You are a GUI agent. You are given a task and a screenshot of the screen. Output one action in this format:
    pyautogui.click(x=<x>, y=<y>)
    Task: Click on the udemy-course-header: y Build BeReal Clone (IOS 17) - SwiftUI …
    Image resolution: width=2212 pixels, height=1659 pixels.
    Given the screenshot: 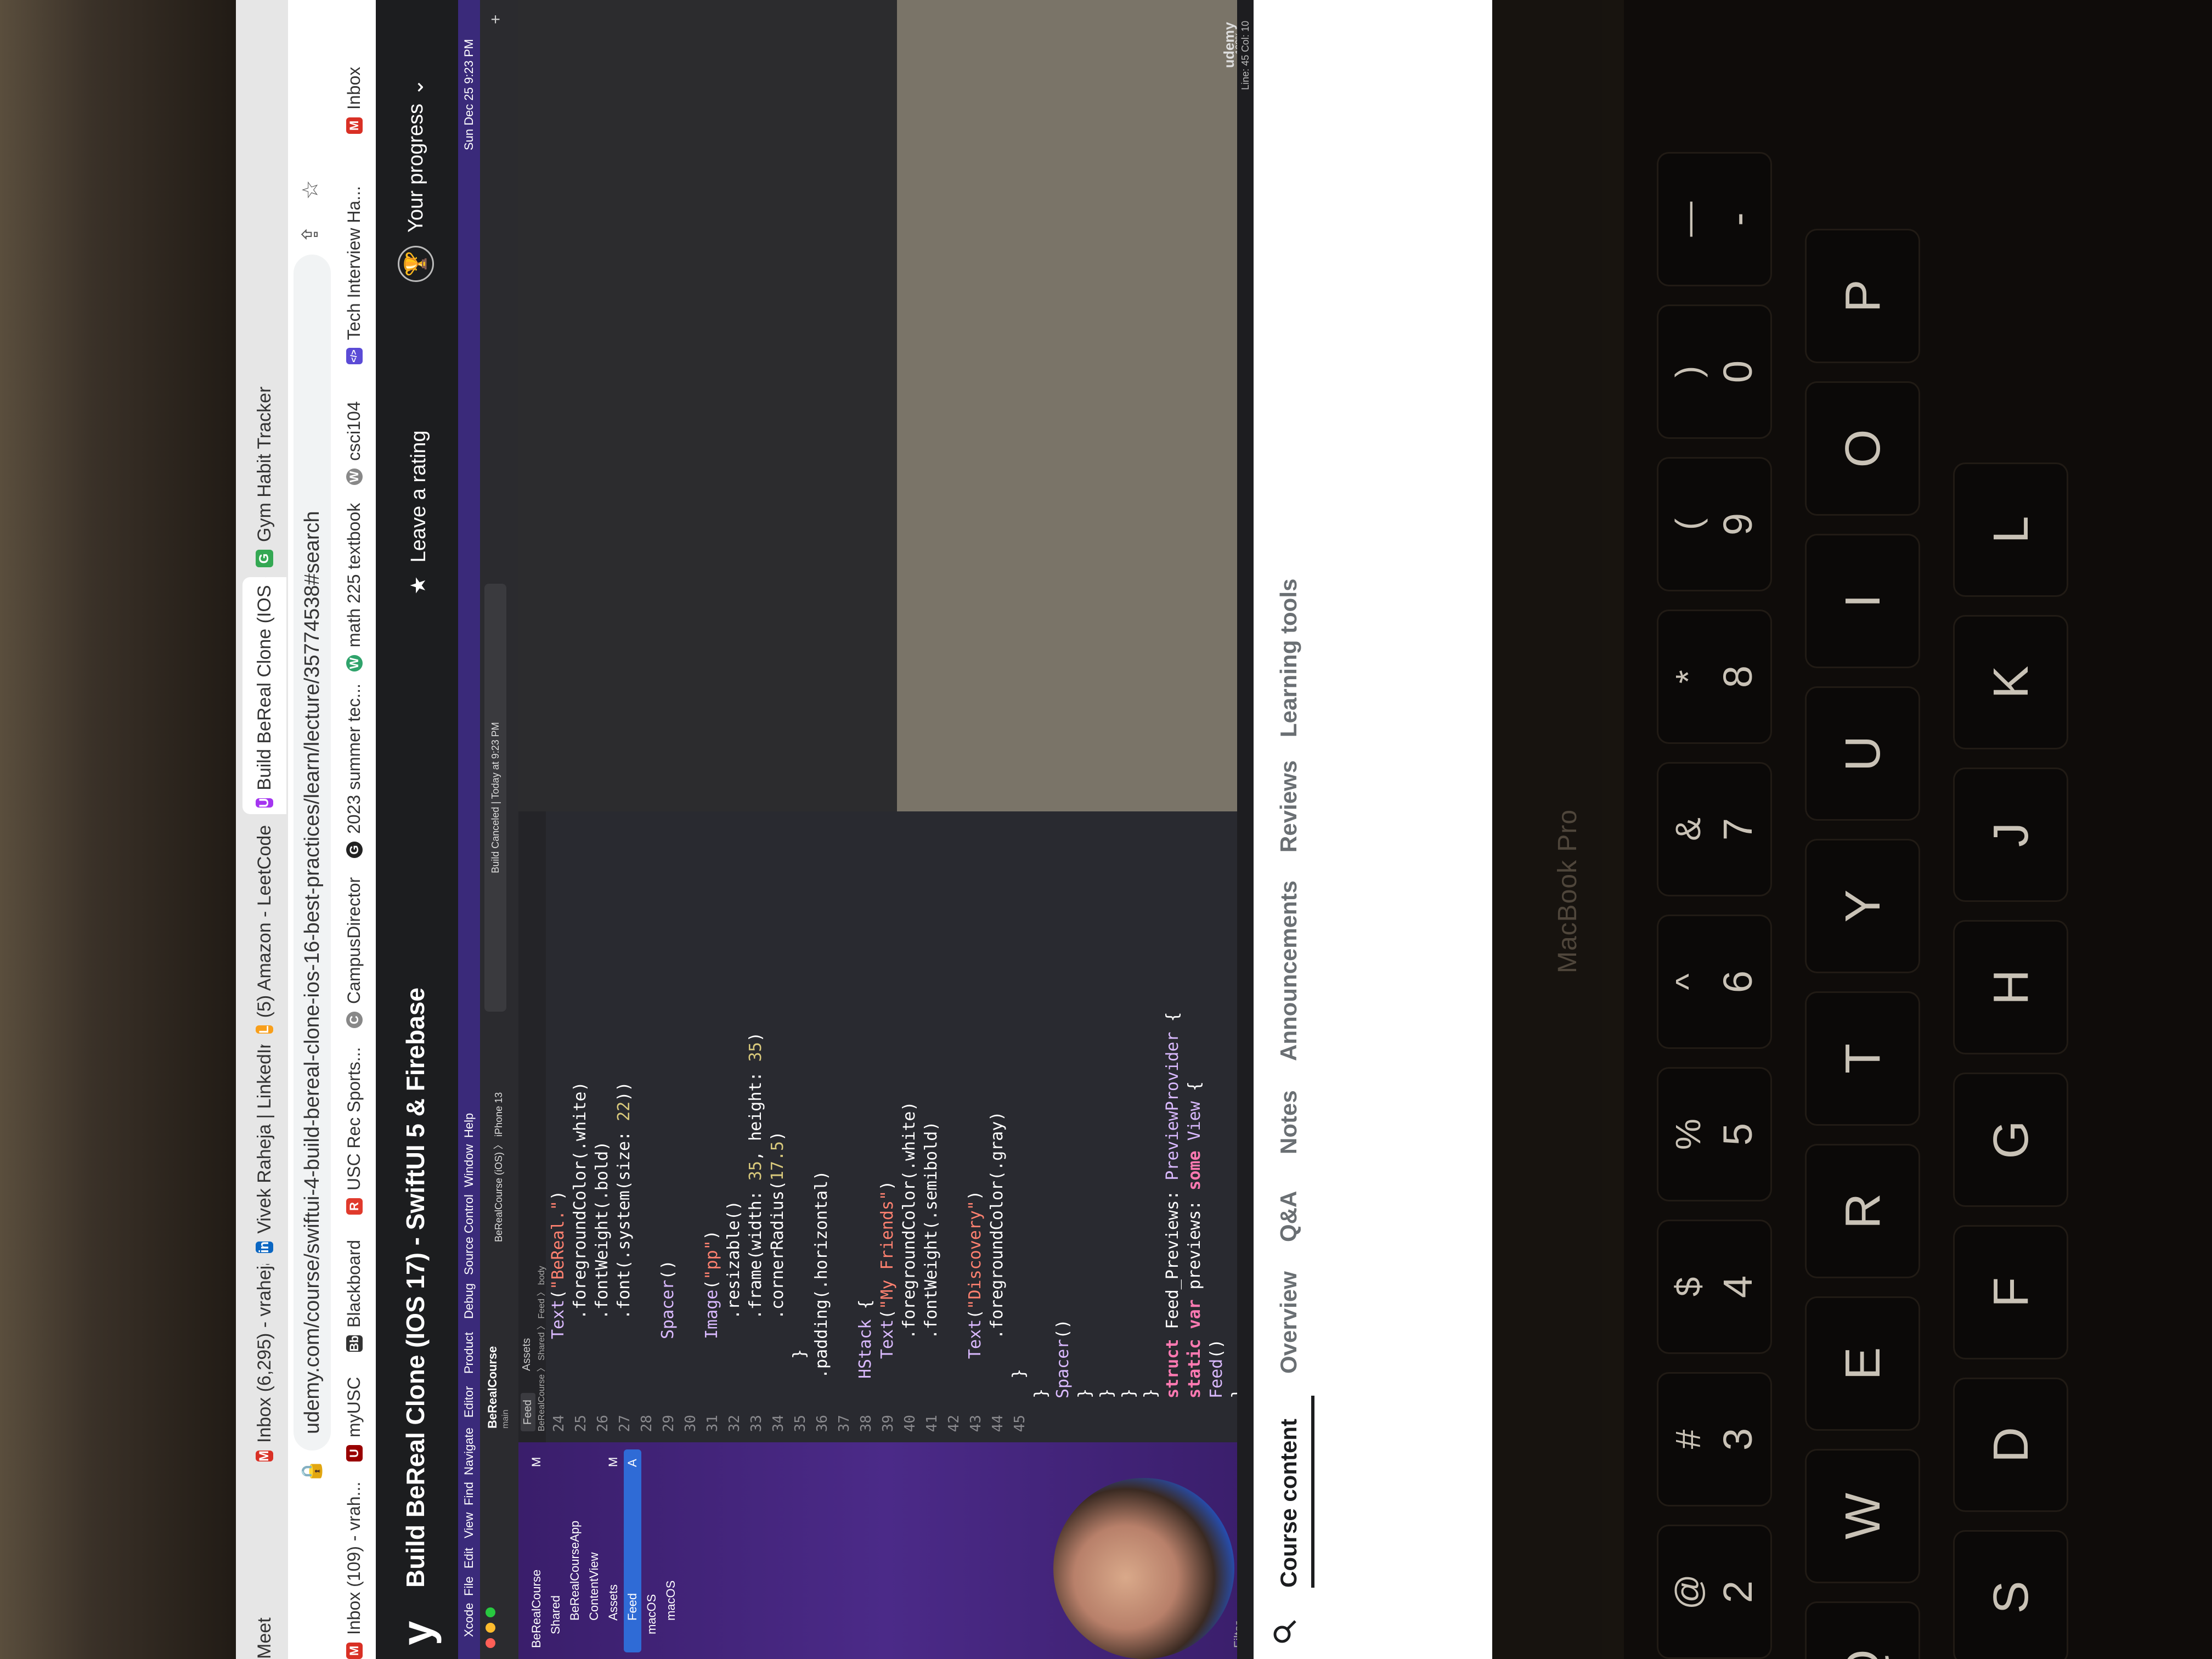 What is the action you would take?
    pyautogui.click(x=417, y=830)
    